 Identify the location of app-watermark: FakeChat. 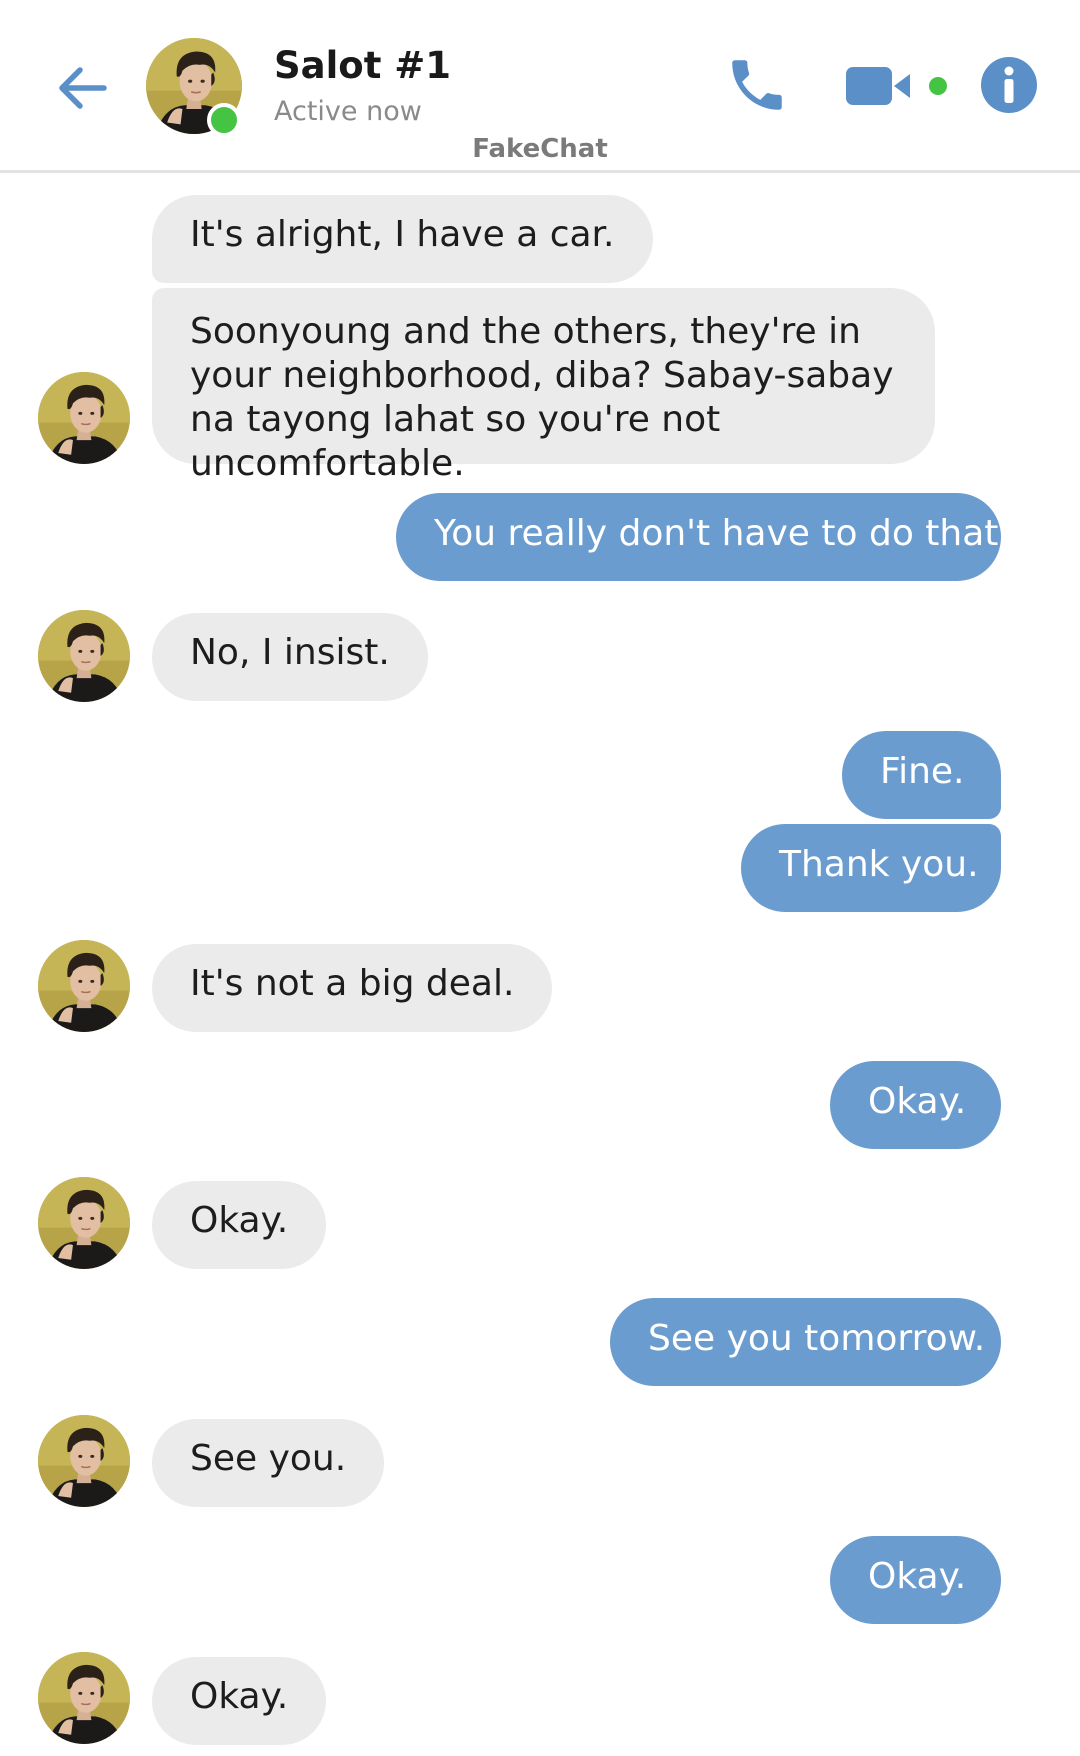
(540, 149).